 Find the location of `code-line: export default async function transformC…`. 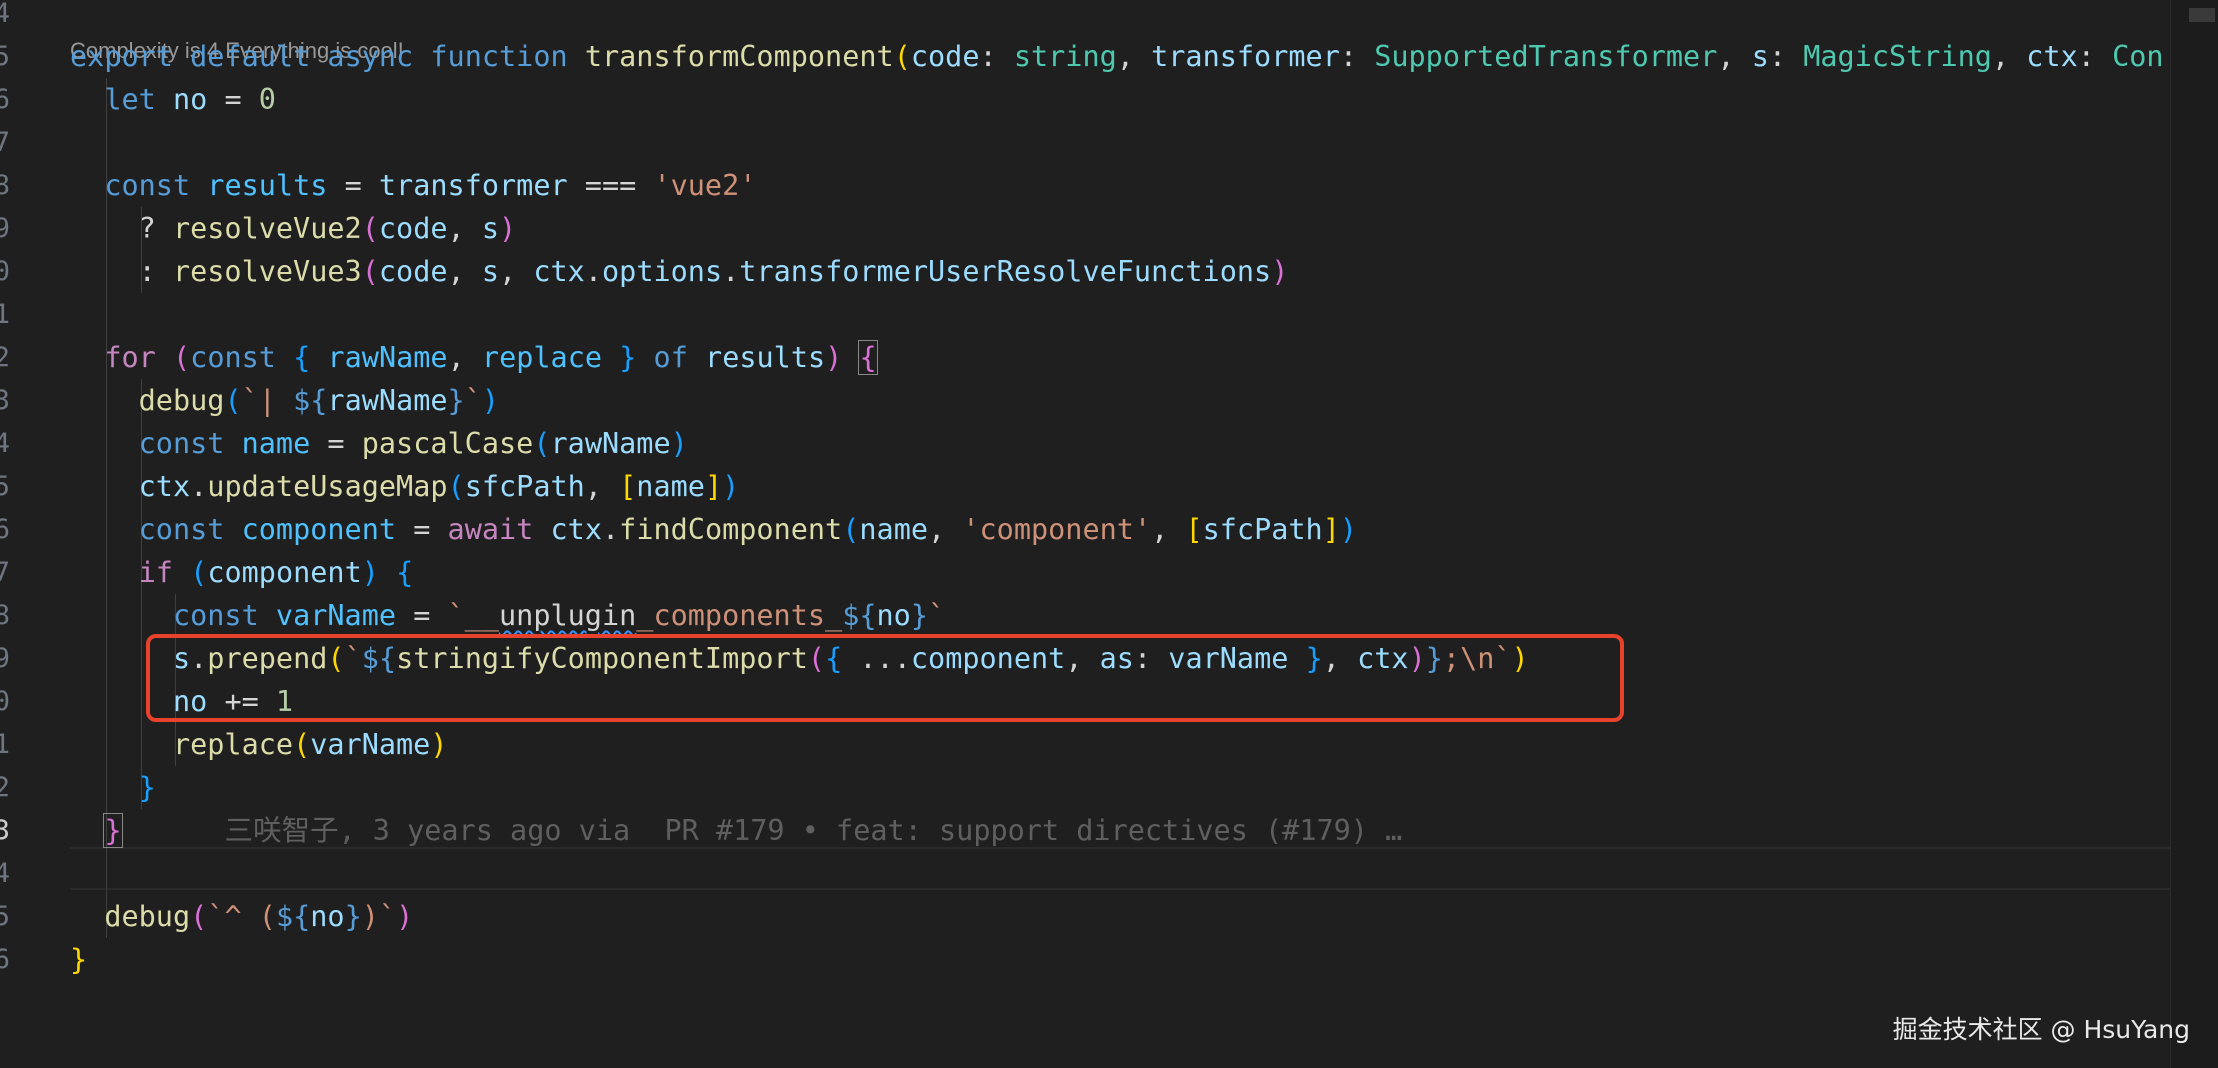

code-line: export default async function transformC… is located at coordinates (1117, 56).